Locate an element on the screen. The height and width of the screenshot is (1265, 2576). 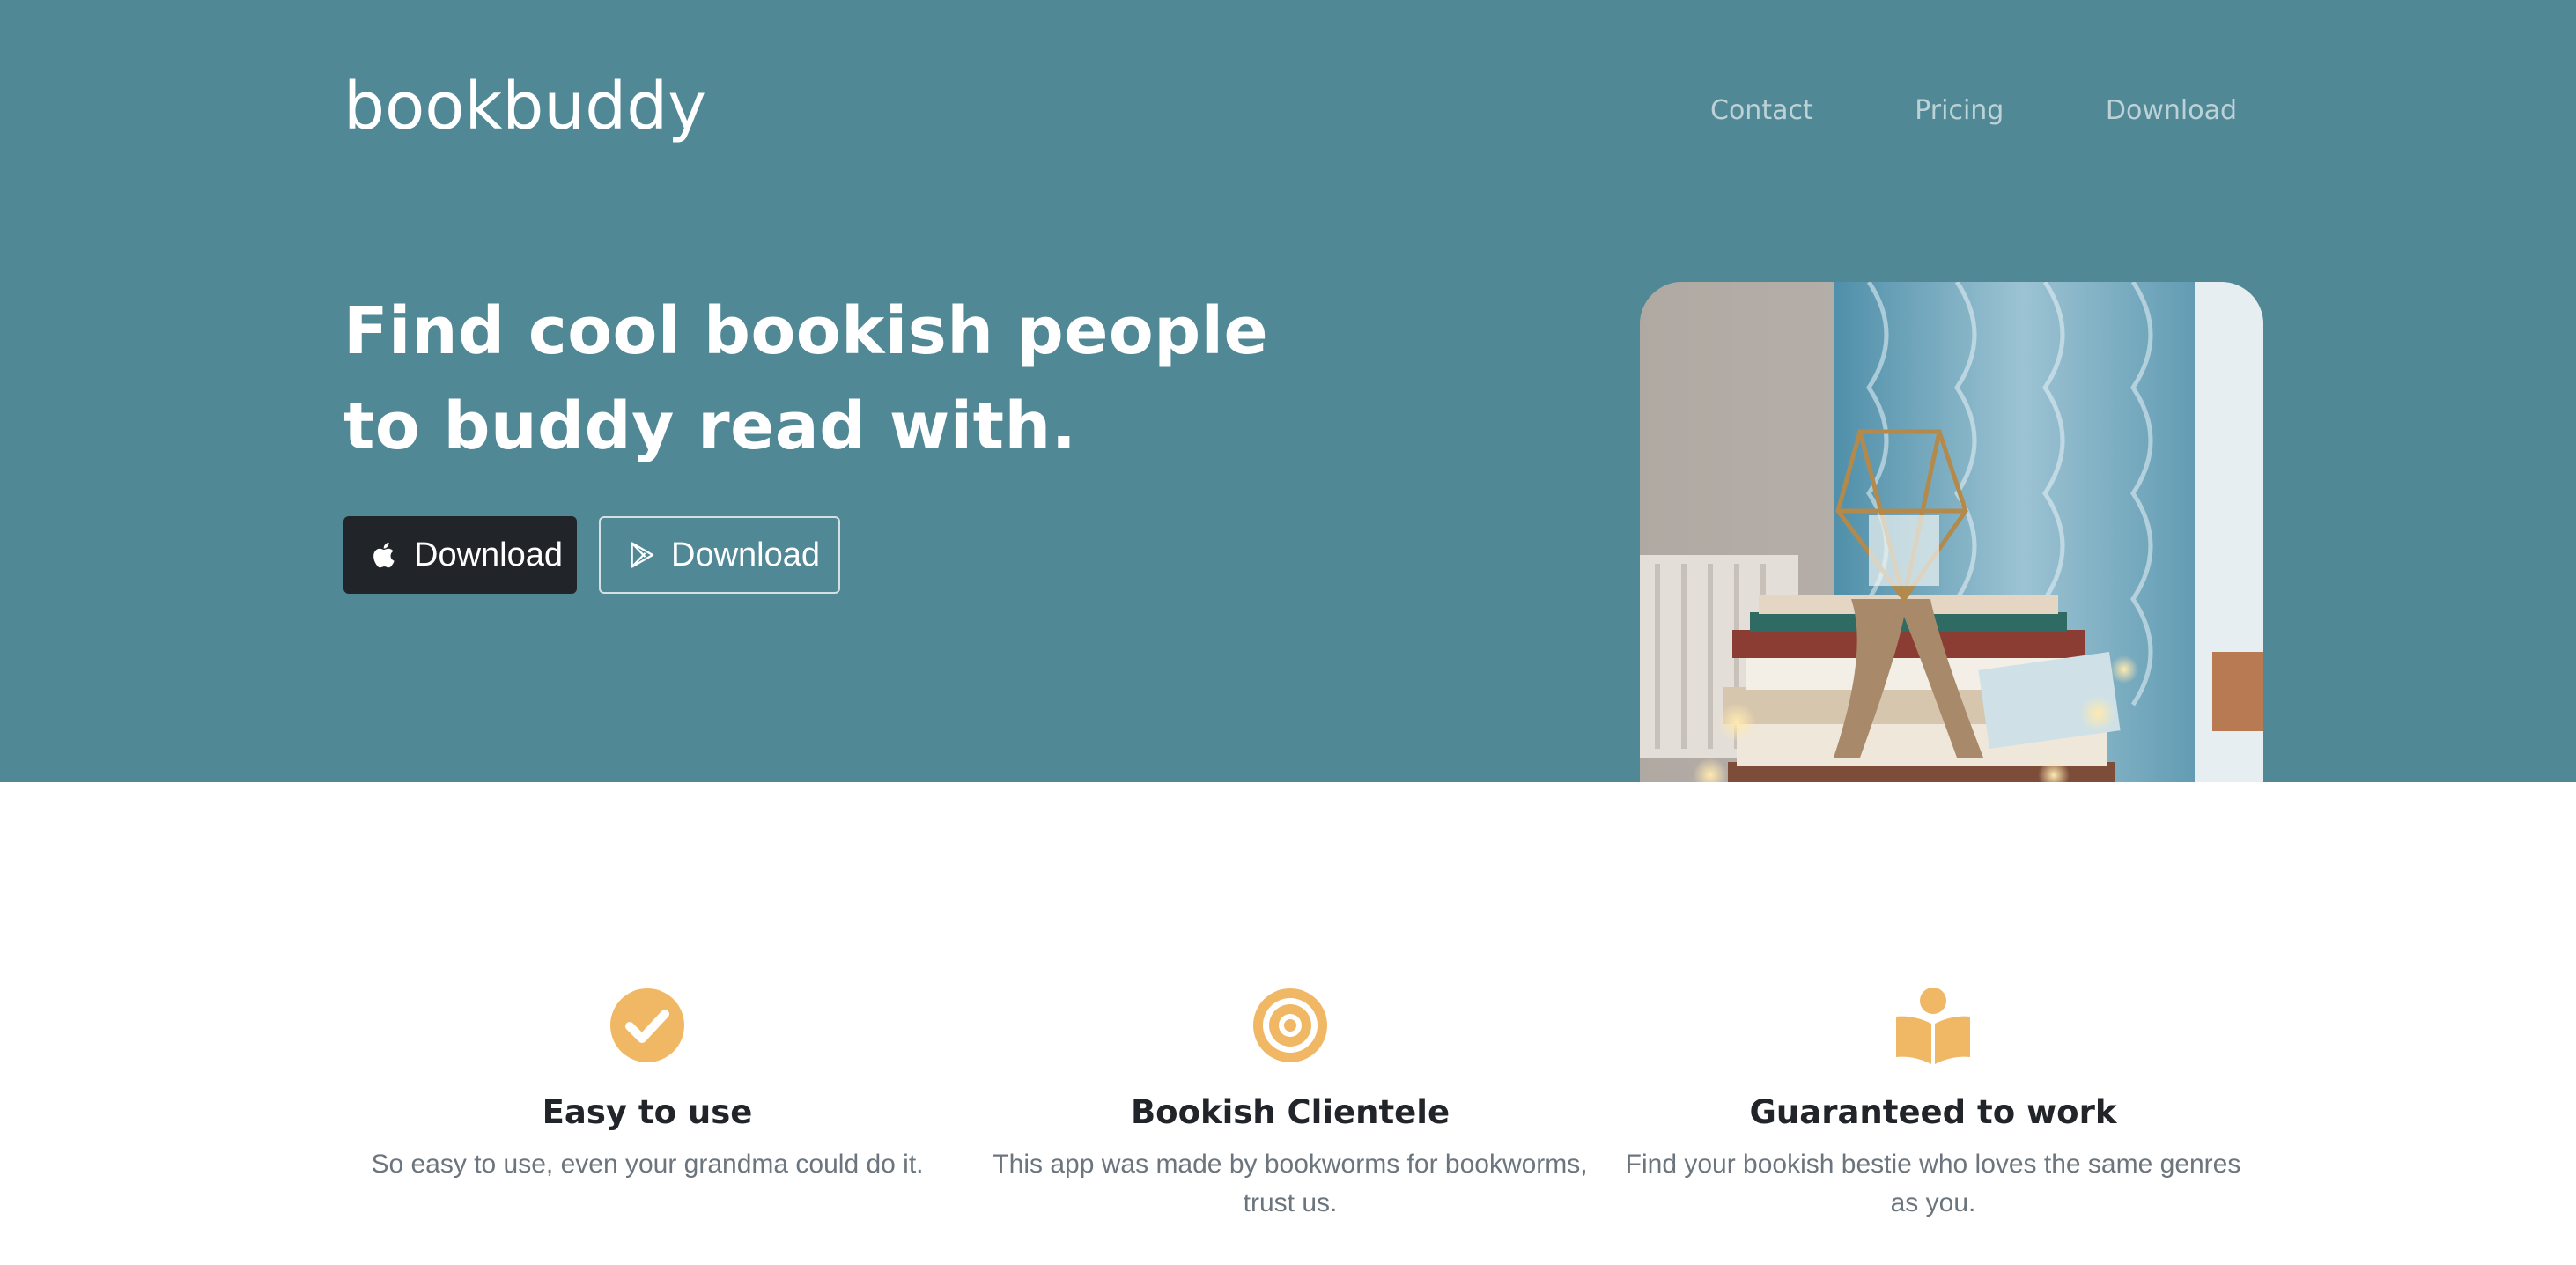
target-icon is located at coordinates (1290, 1025).